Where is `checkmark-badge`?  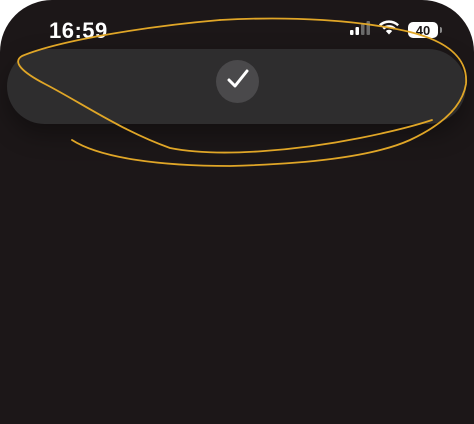
checkmark-badge is located at coordinates (237, 81).